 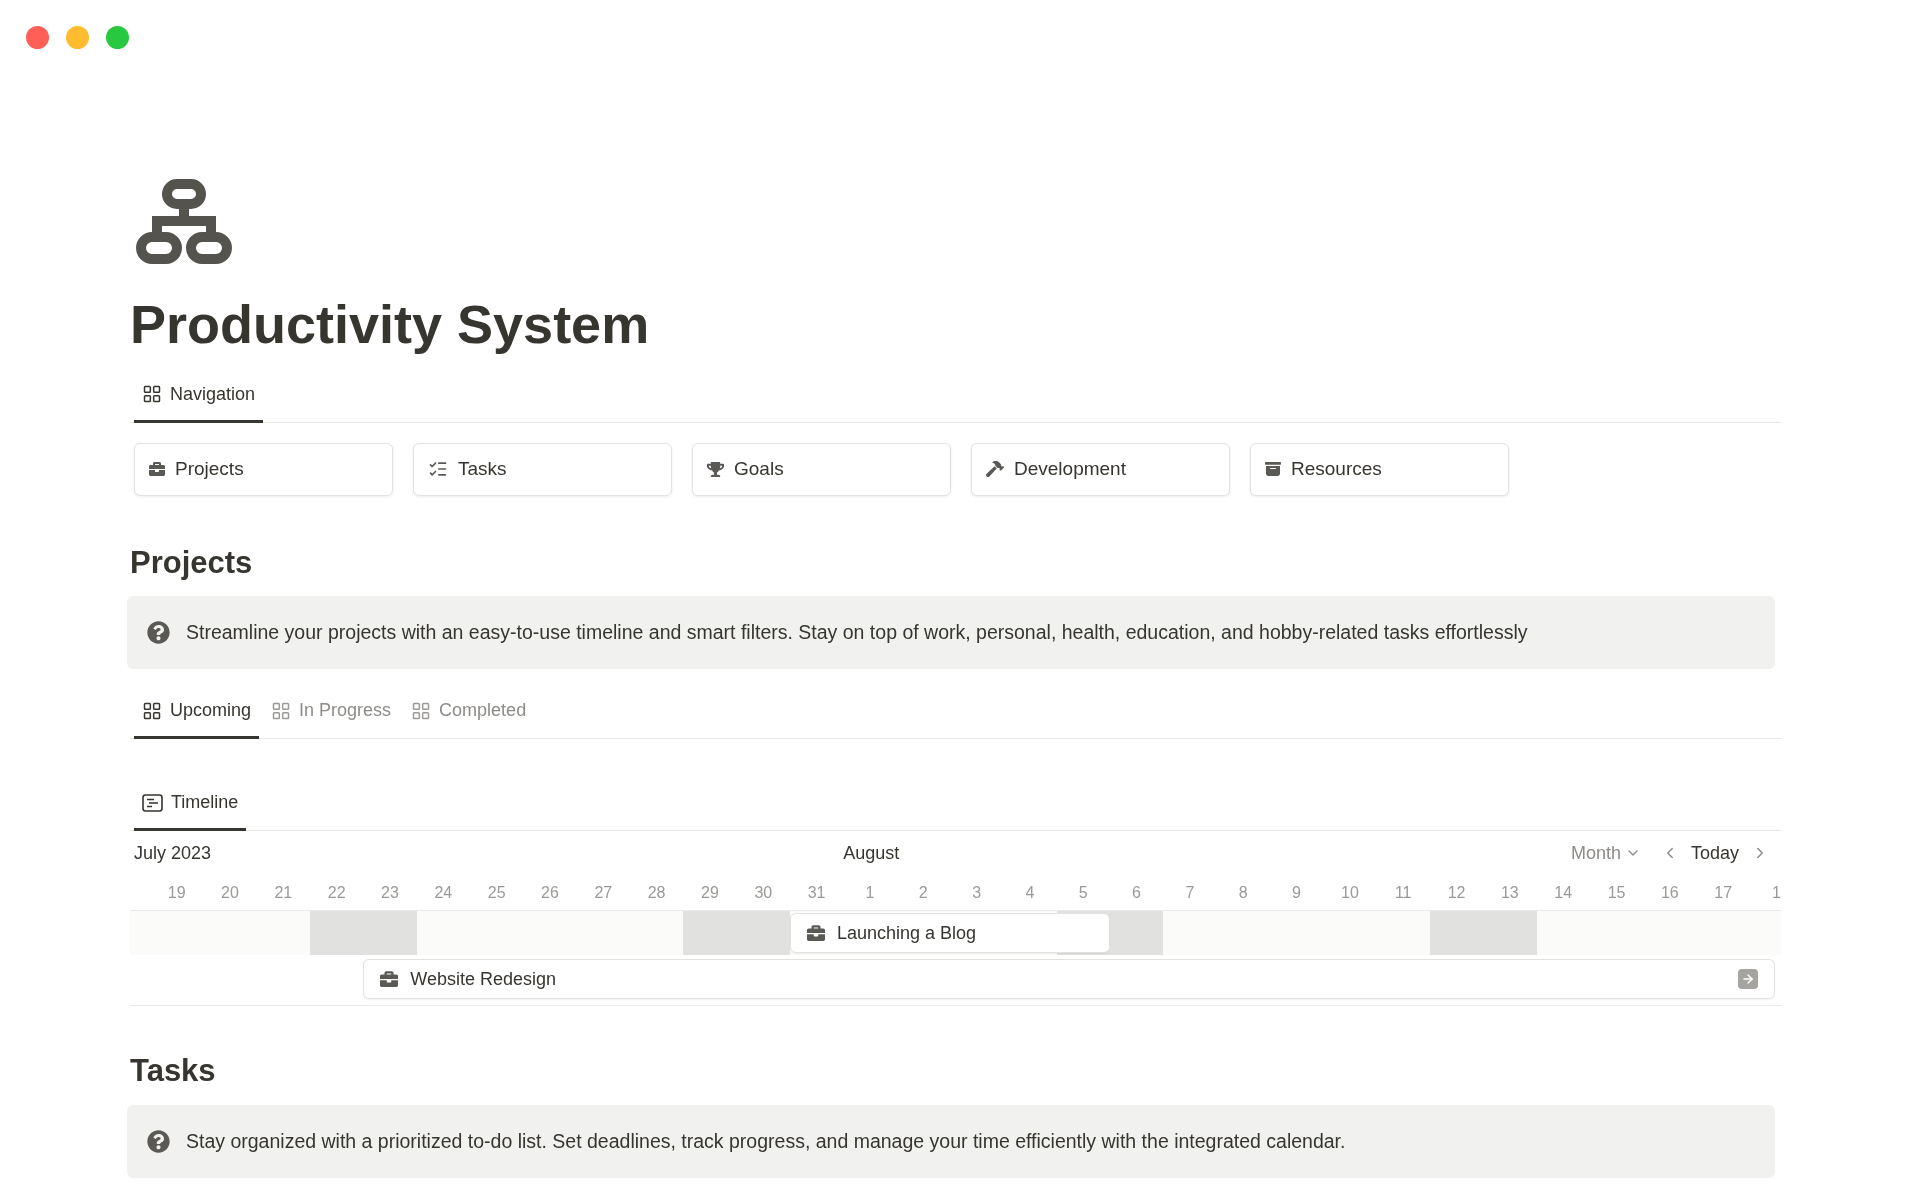 I want to click on archive-icon, so click(x=1273, y=469).